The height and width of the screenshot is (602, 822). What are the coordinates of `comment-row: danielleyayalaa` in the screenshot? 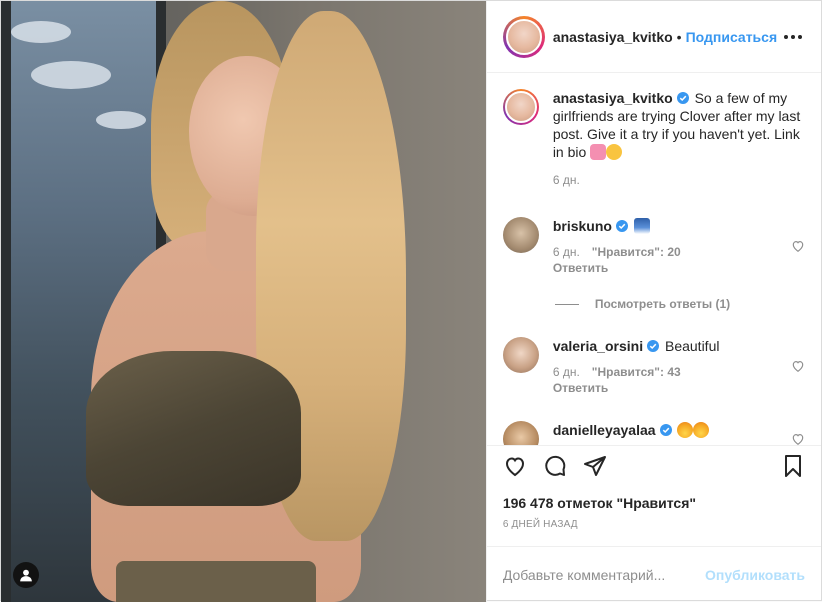 It's located at (653, 433).